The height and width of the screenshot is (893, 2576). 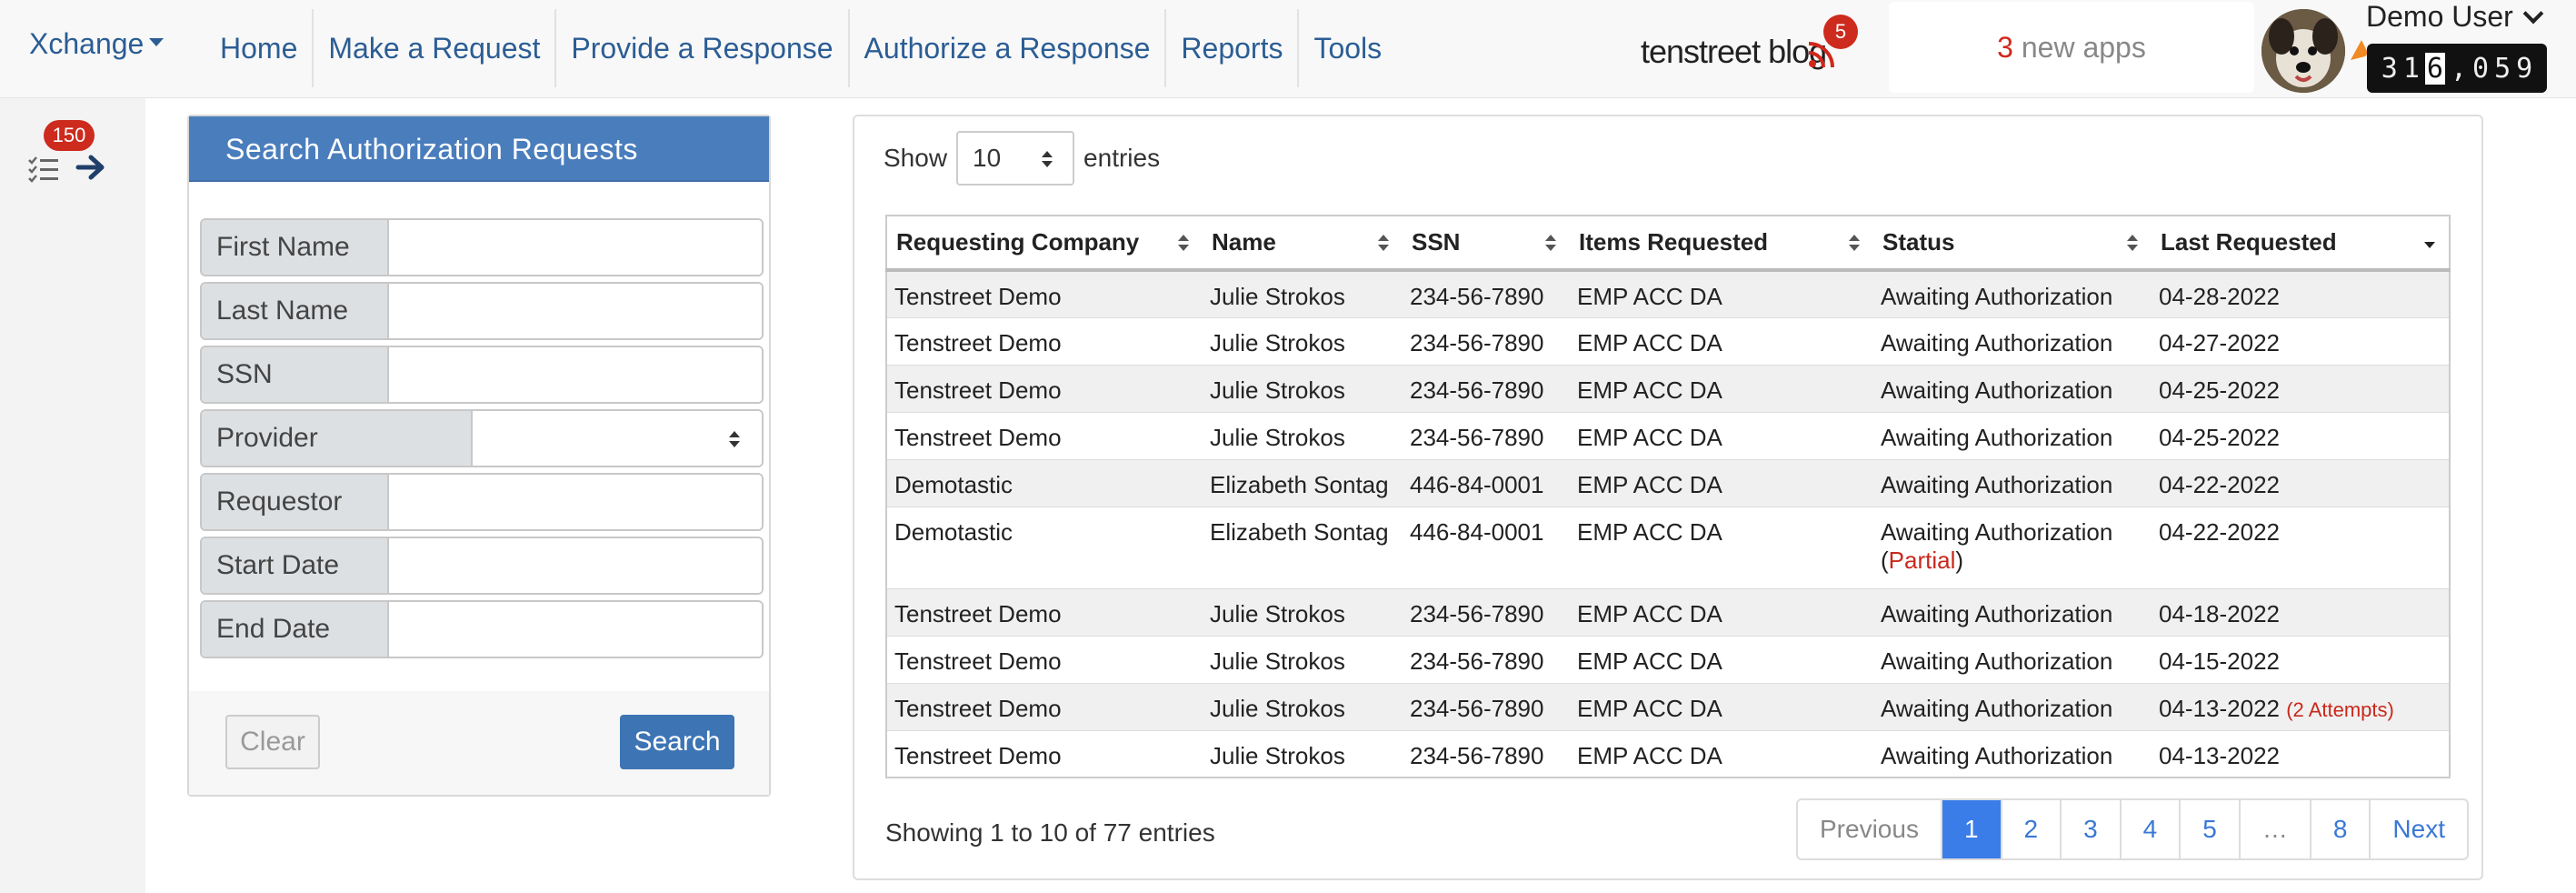 What do you see at coordinates (272, 742) in the screenshot?
I see `clear-button: Clear` at bounding box center [272, 742].